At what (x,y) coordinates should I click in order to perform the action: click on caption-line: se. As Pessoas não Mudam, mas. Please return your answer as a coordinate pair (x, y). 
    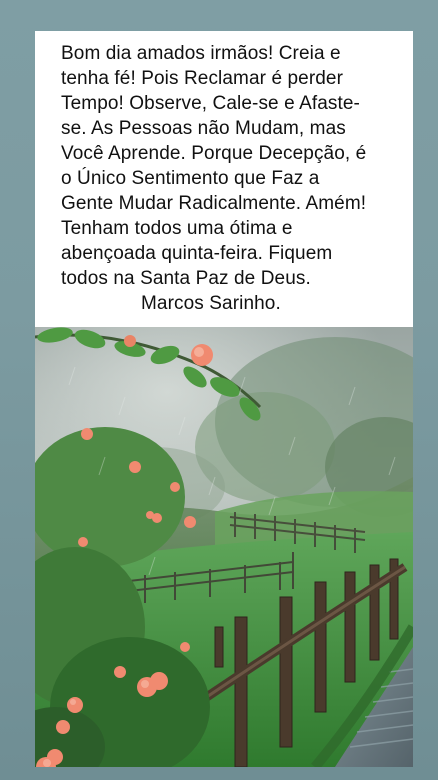
    Looking at the image, I should click on (203, 128).